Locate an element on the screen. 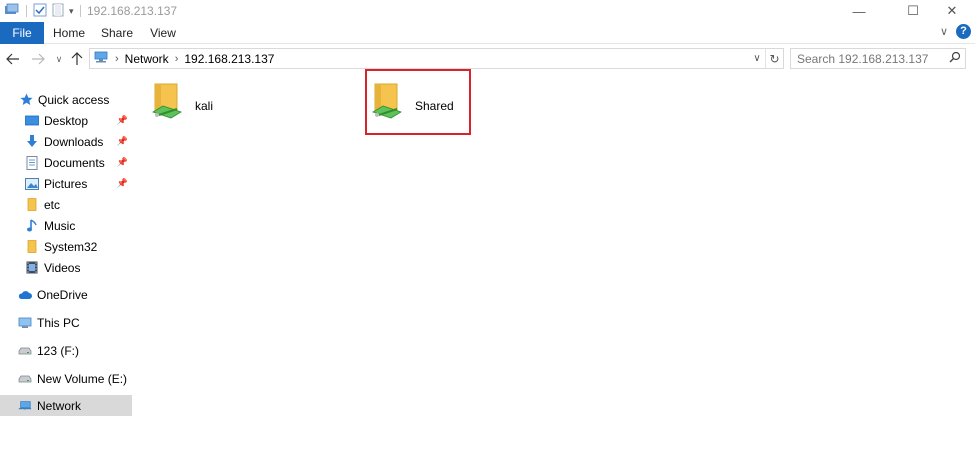 The width and height of the screenshot is (975, 455). forward-button is located at coordinates (38, 59).